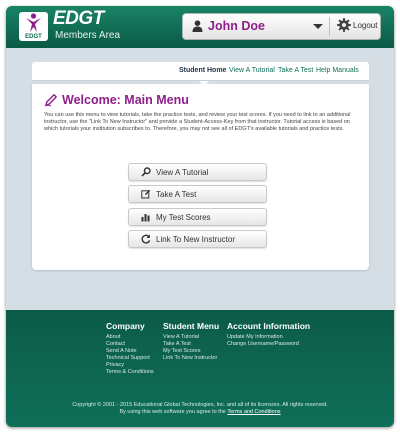  Describe the element at coordinates (191, 351) in the screenshot. I see `footer-link-test-scores: My Test Scores` at that location.